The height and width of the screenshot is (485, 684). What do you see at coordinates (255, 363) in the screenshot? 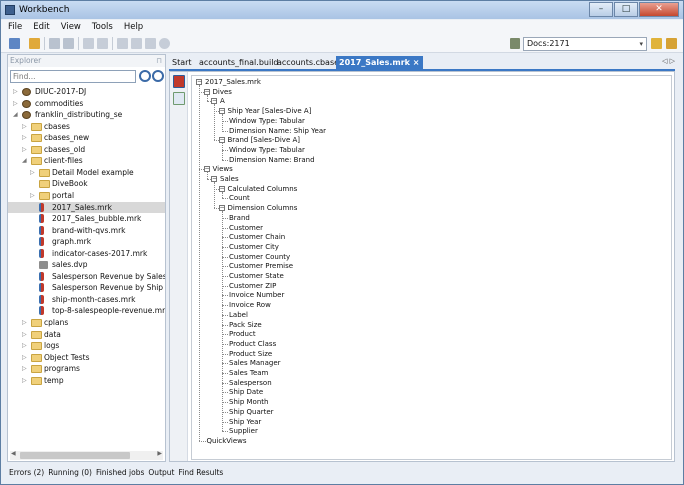
I see `tree-node-label: Sales Manager` at bounding box center [255, 363].